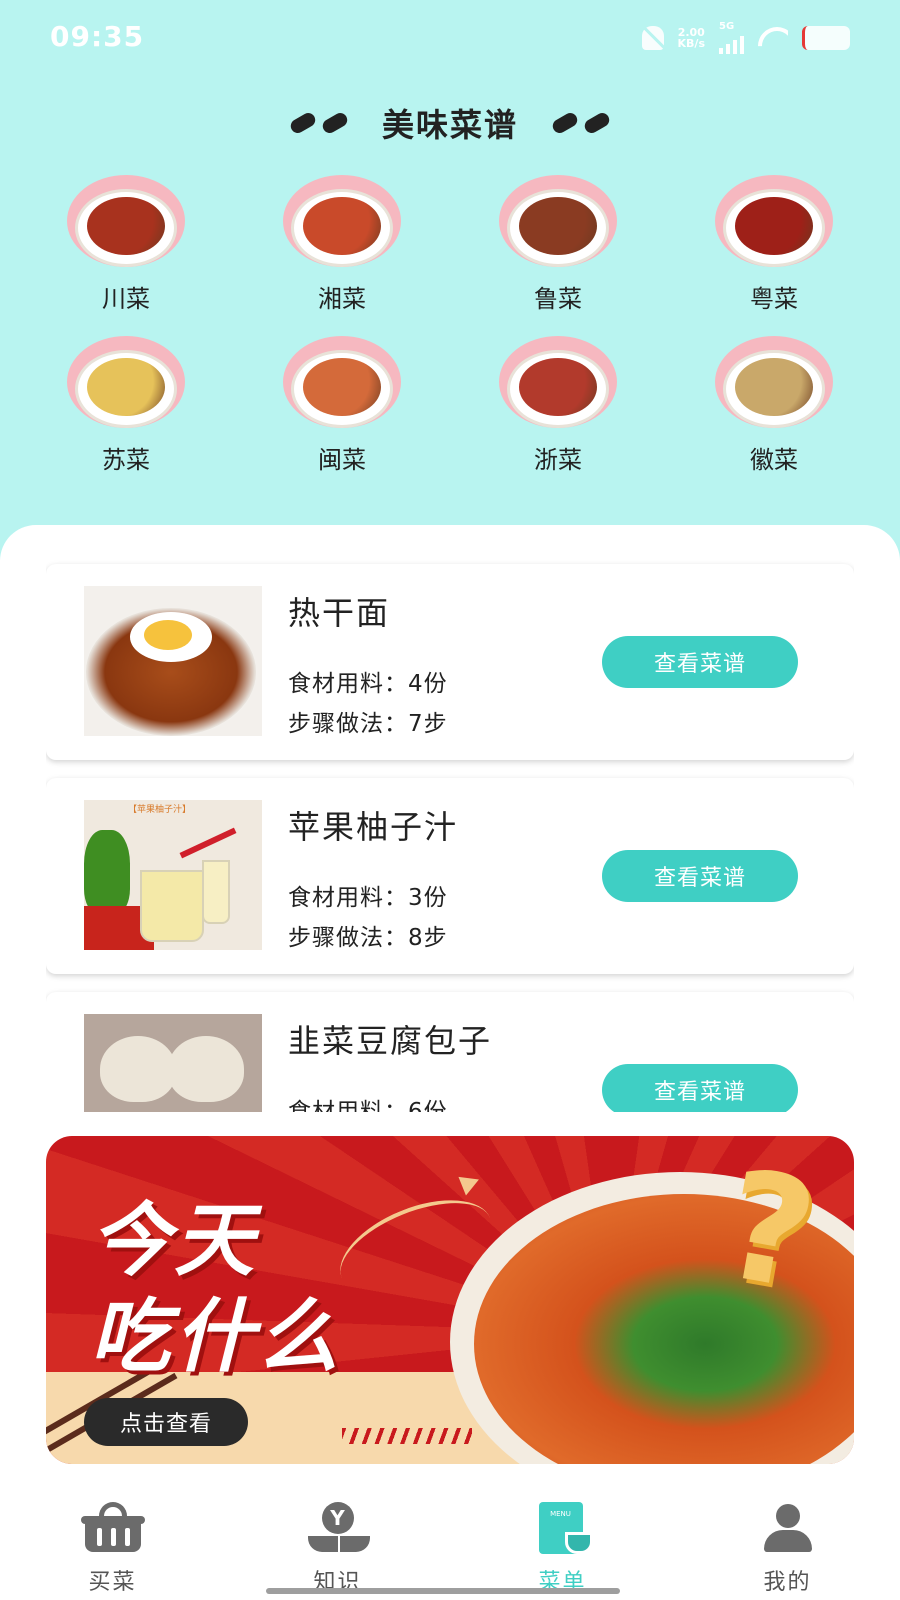 This screenshot has height=1600, width=900. I want to click on battery-icon, so click(826, 38).